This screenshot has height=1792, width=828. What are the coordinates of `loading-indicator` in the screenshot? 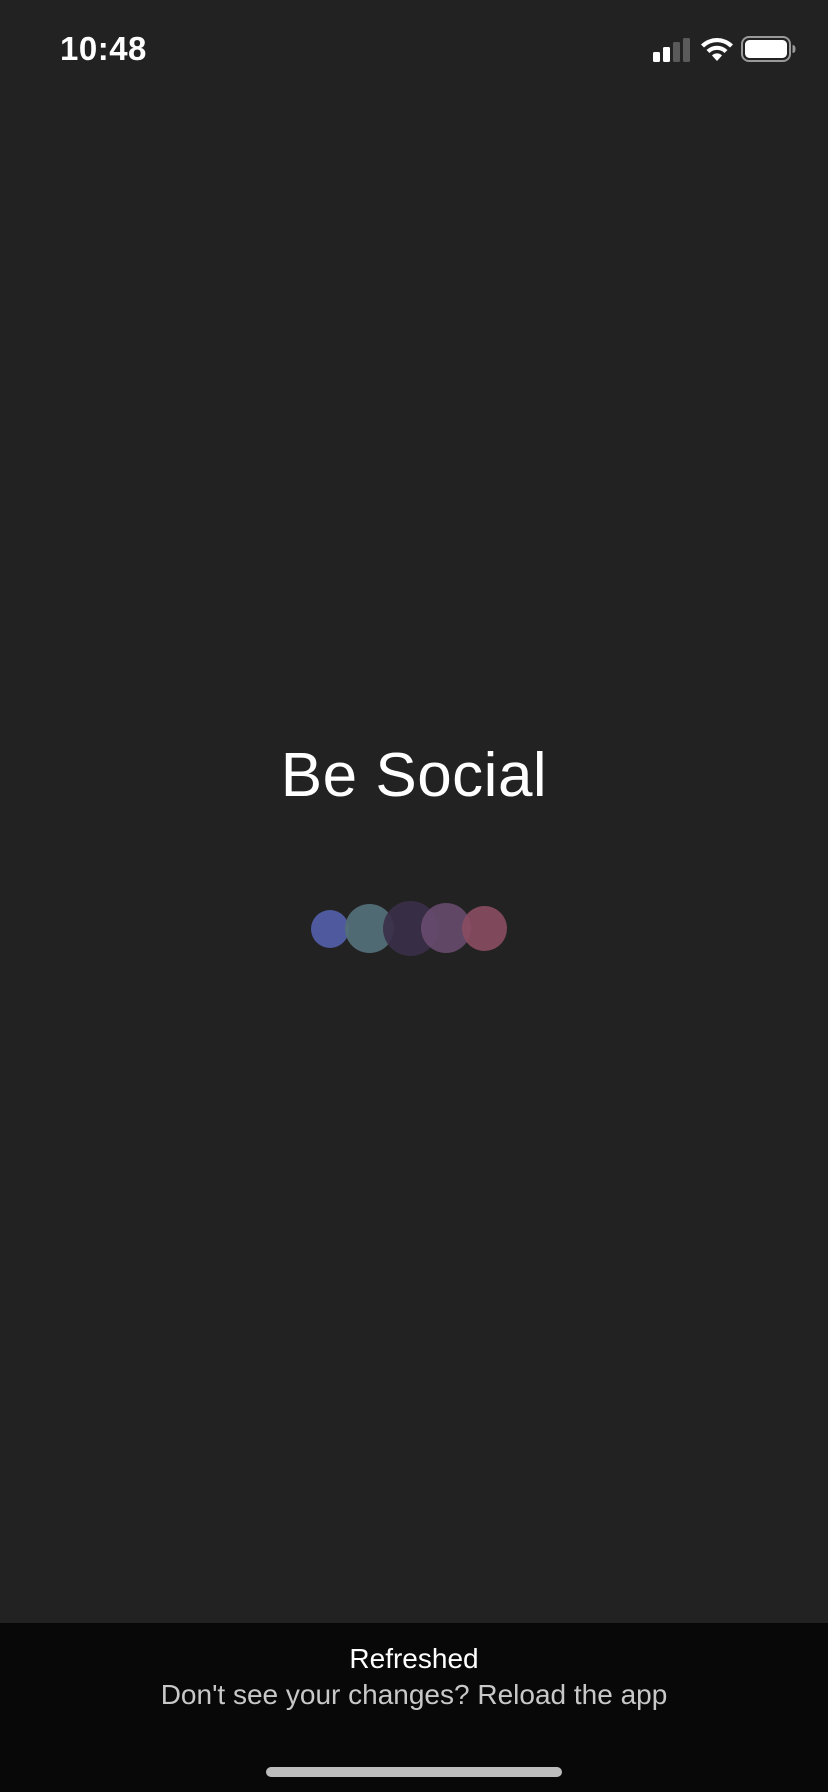 It's located at (410, 928).